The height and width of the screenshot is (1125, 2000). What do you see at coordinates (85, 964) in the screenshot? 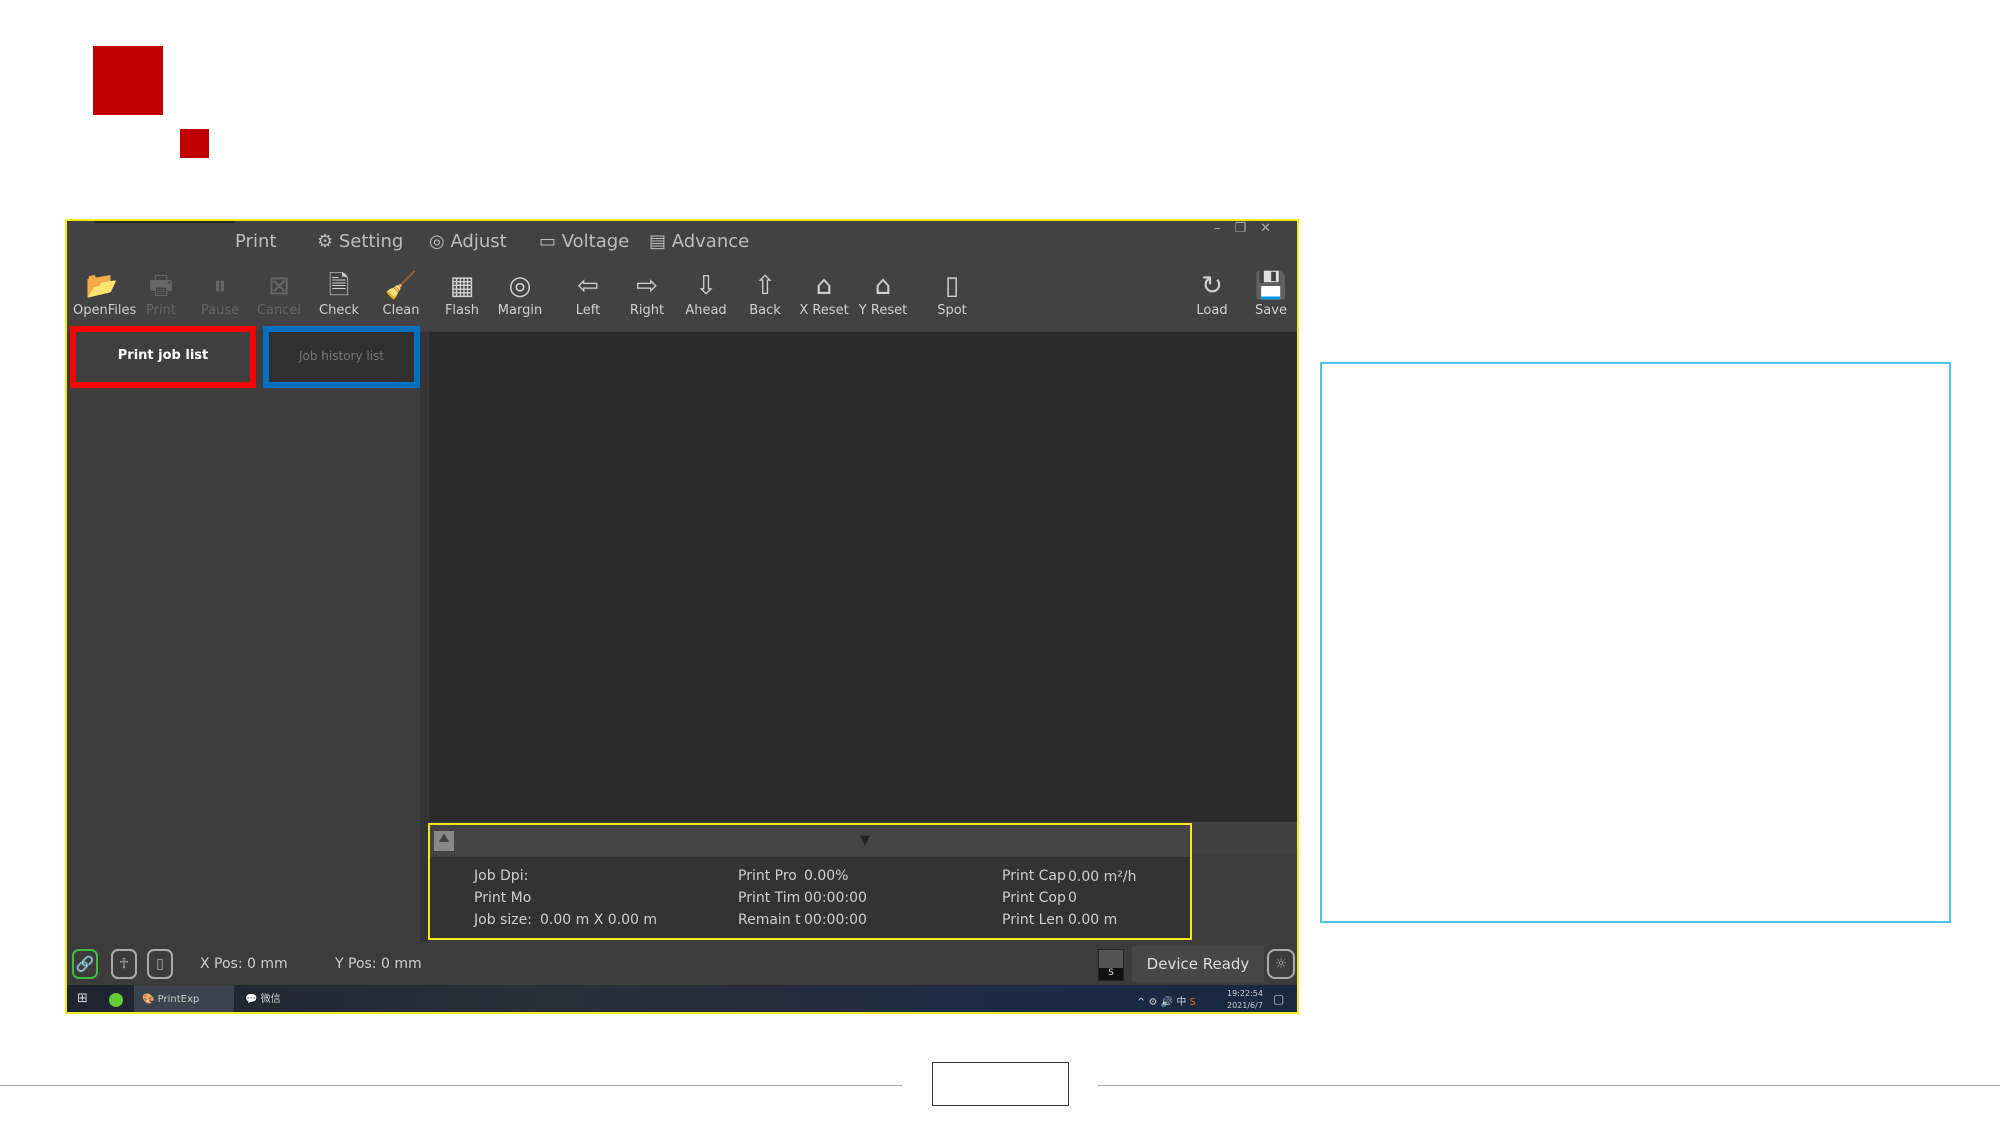
I see `link-icon: 🔗` at bounding box center [85, 964].